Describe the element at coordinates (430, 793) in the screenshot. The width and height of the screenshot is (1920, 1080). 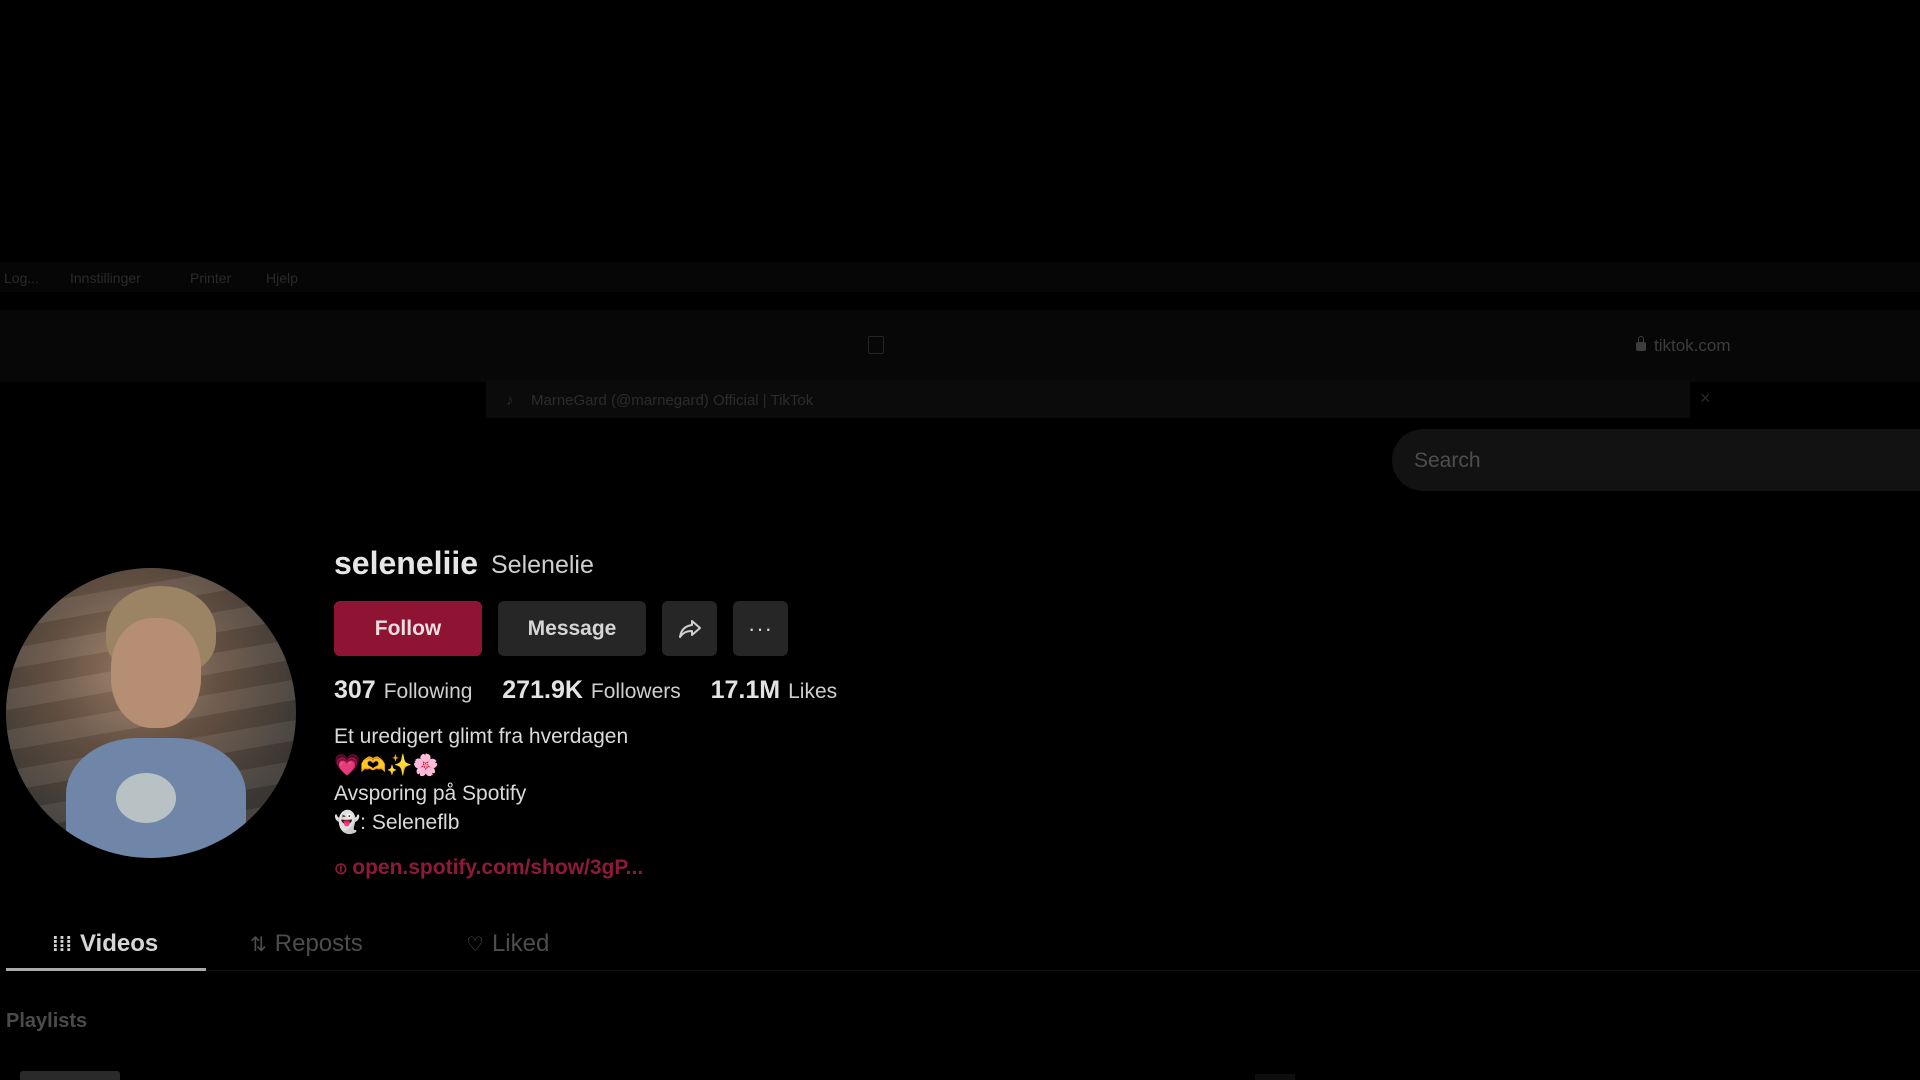
I see `bio-line: Avsporing på Spotify` at that location.